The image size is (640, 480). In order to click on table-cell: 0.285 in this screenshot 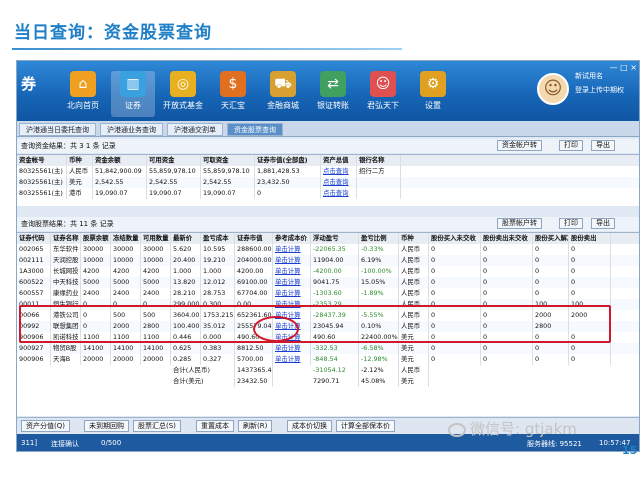, I will do `click(186, 359)`.